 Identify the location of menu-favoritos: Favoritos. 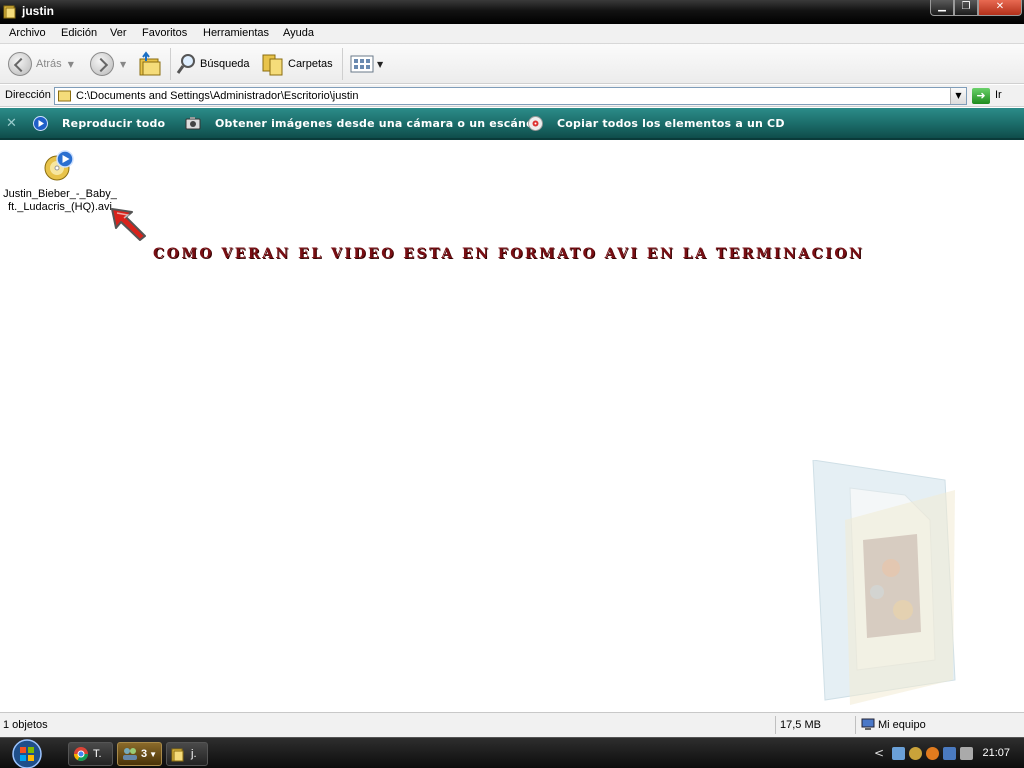
(164, 33).